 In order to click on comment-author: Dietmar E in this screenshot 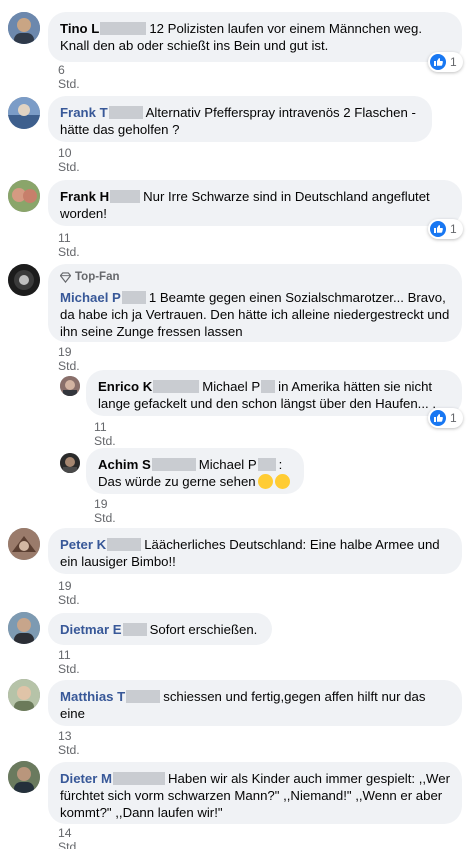, I will do `click(91, 629)`.